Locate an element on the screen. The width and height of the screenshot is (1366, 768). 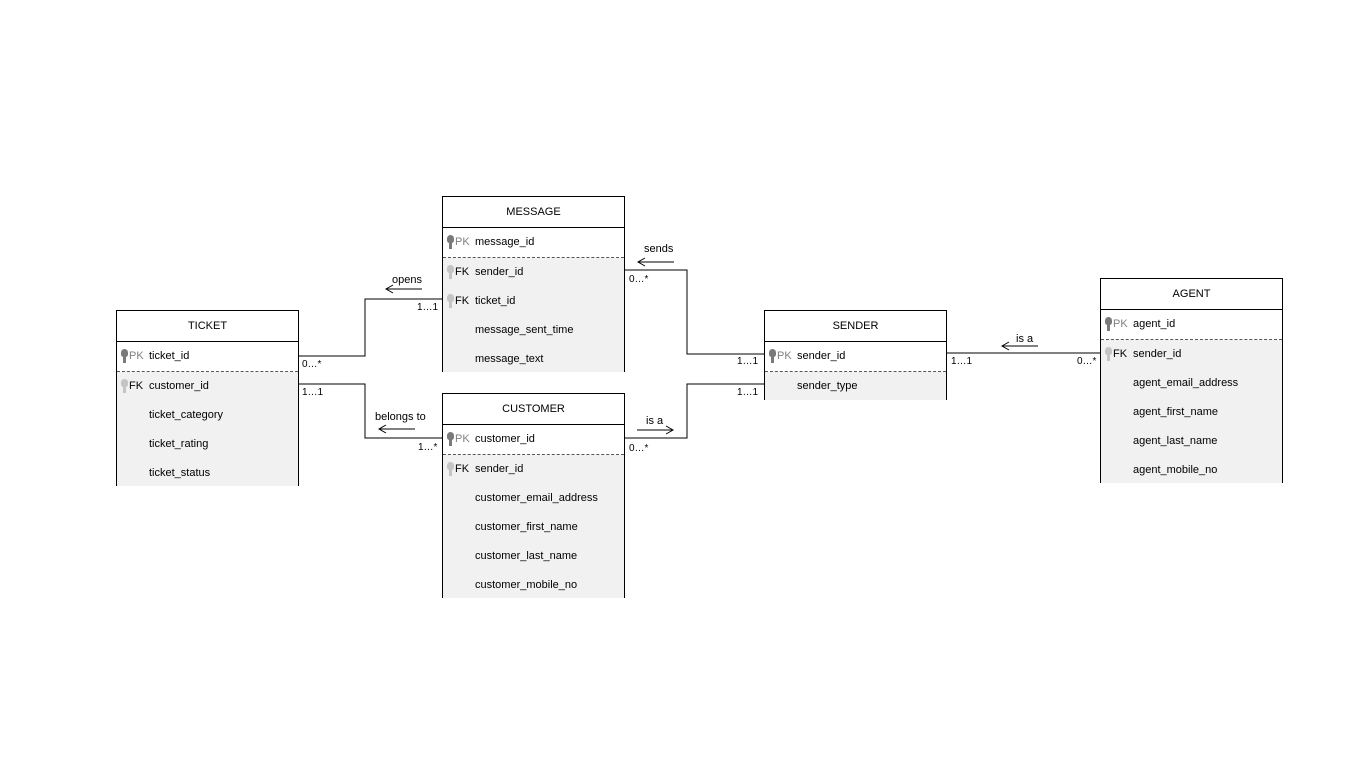
cardinality-agent-is-a-sender: 1…1 is located at coordinates (962, 361).